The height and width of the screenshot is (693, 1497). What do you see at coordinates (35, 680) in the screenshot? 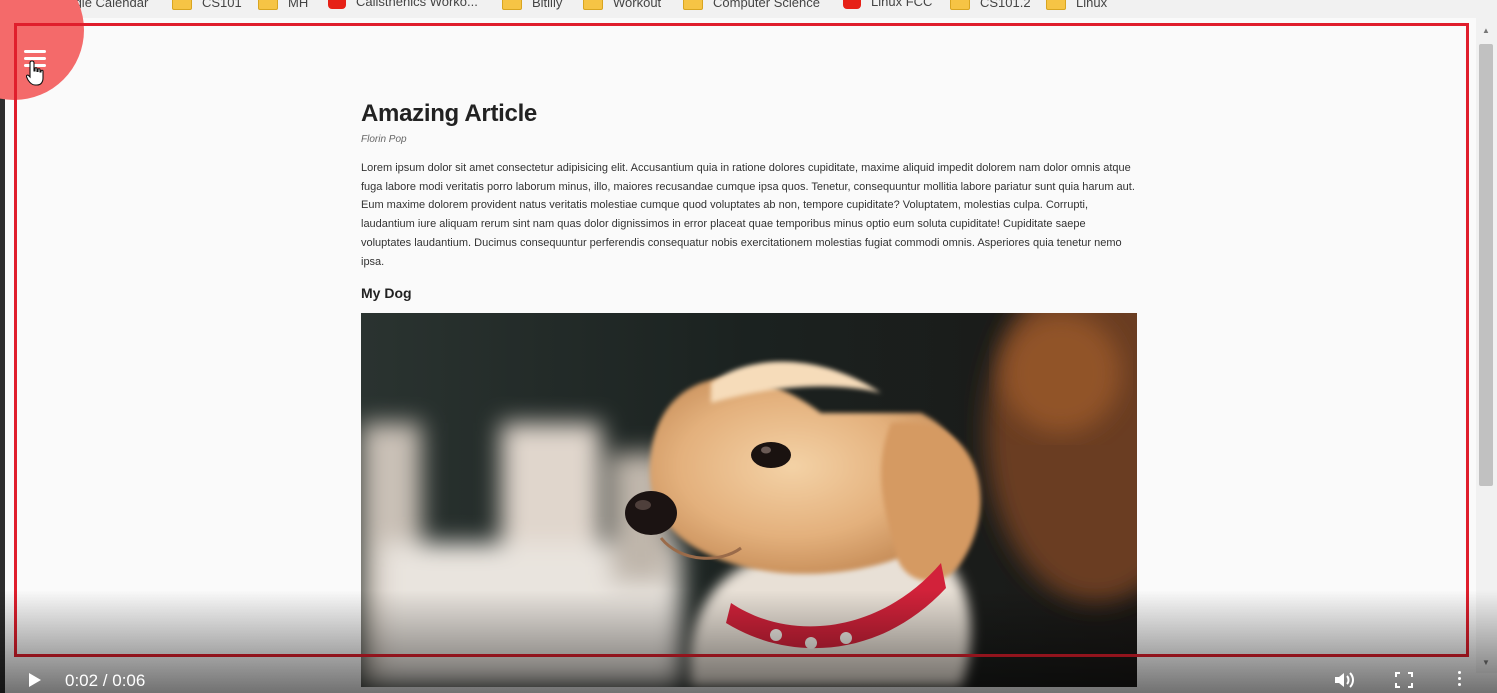
I see `play-icon` at bounding box center [35, 680].